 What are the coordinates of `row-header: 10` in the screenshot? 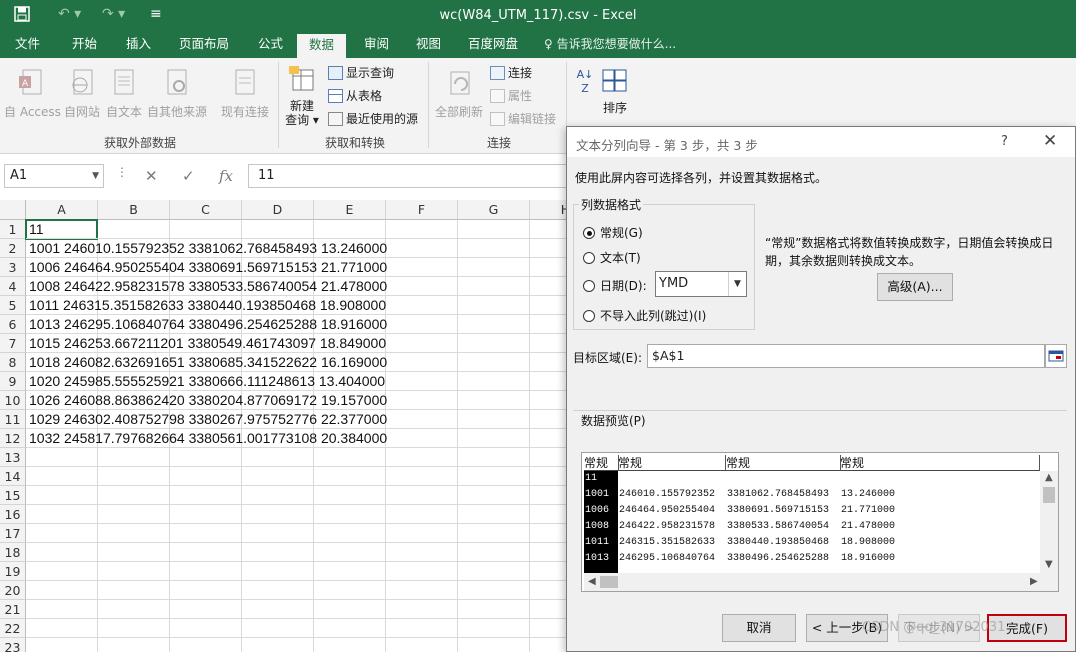 It's located at (13, 400).